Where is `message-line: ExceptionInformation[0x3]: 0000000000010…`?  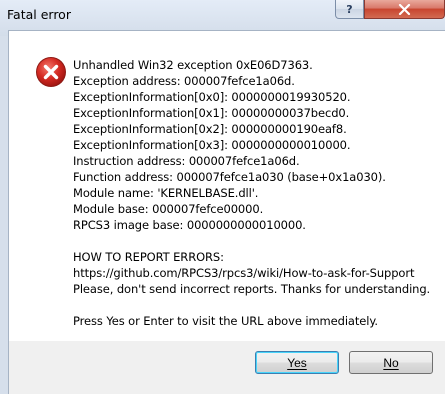 message-line: ExceptionInformation[0x3]: 0000000000010… is located at coordinates (212, 145).